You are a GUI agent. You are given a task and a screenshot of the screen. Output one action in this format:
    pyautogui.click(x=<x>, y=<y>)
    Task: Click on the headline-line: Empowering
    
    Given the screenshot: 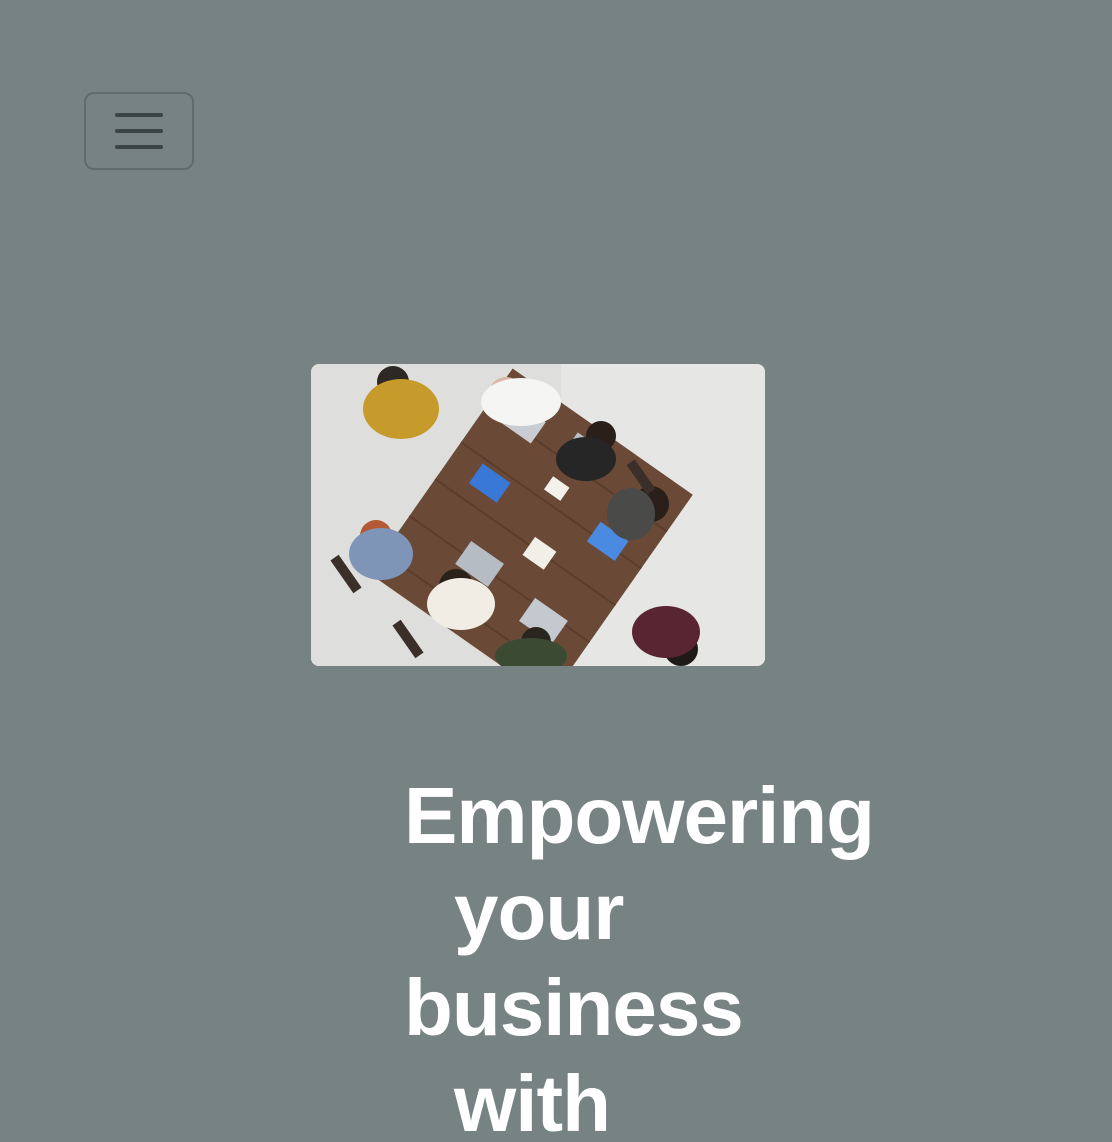 What is the action you would take?
    pyautogui.click(x=639, y=815)
    